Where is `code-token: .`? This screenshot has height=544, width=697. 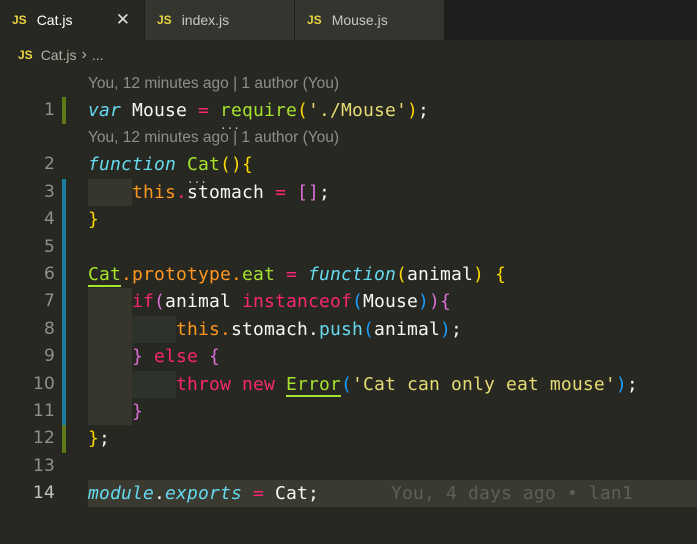
code-token: . is located at coordinates (236, 274).